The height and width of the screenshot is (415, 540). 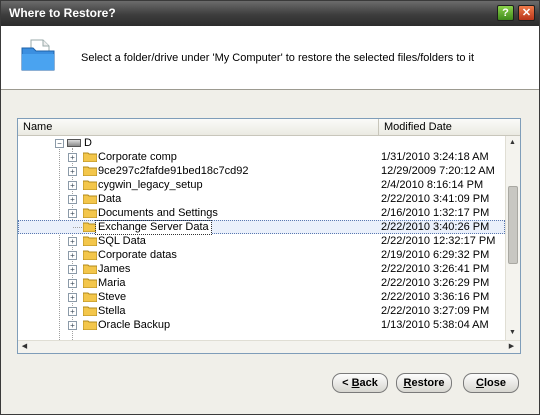 What do you see at coordinates (435, 213) in the screenshot?
I see `modified-date: 2/16/2010 1:32:17 PM` at bounding box center [435, 213].